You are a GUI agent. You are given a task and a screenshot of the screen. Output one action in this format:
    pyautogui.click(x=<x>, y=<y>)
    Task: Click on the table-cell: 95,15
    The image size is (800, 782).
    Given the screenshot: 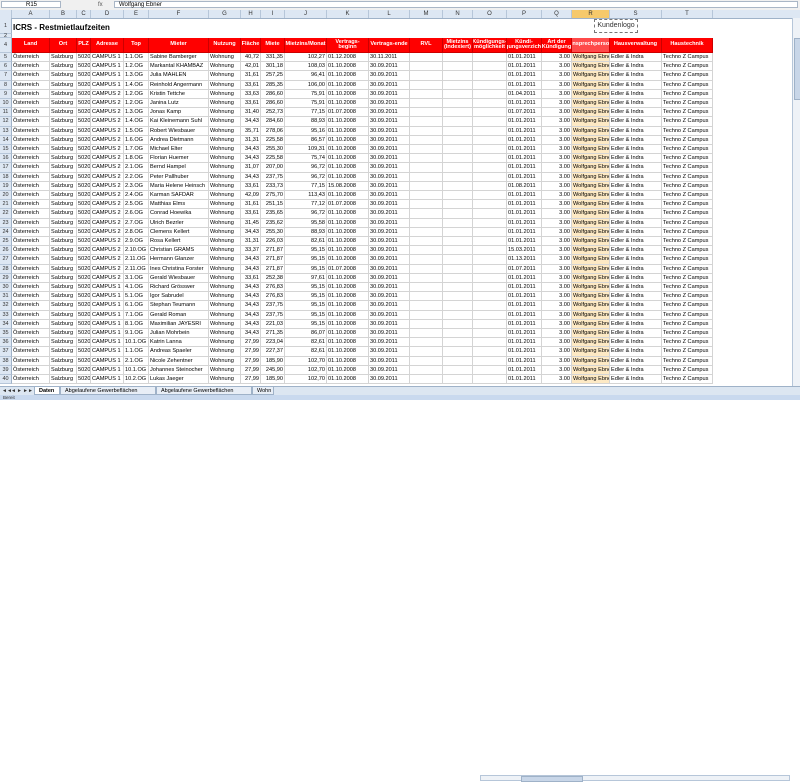 What is the action you would take?
    pyautogui.click(x=306, y=260)
    